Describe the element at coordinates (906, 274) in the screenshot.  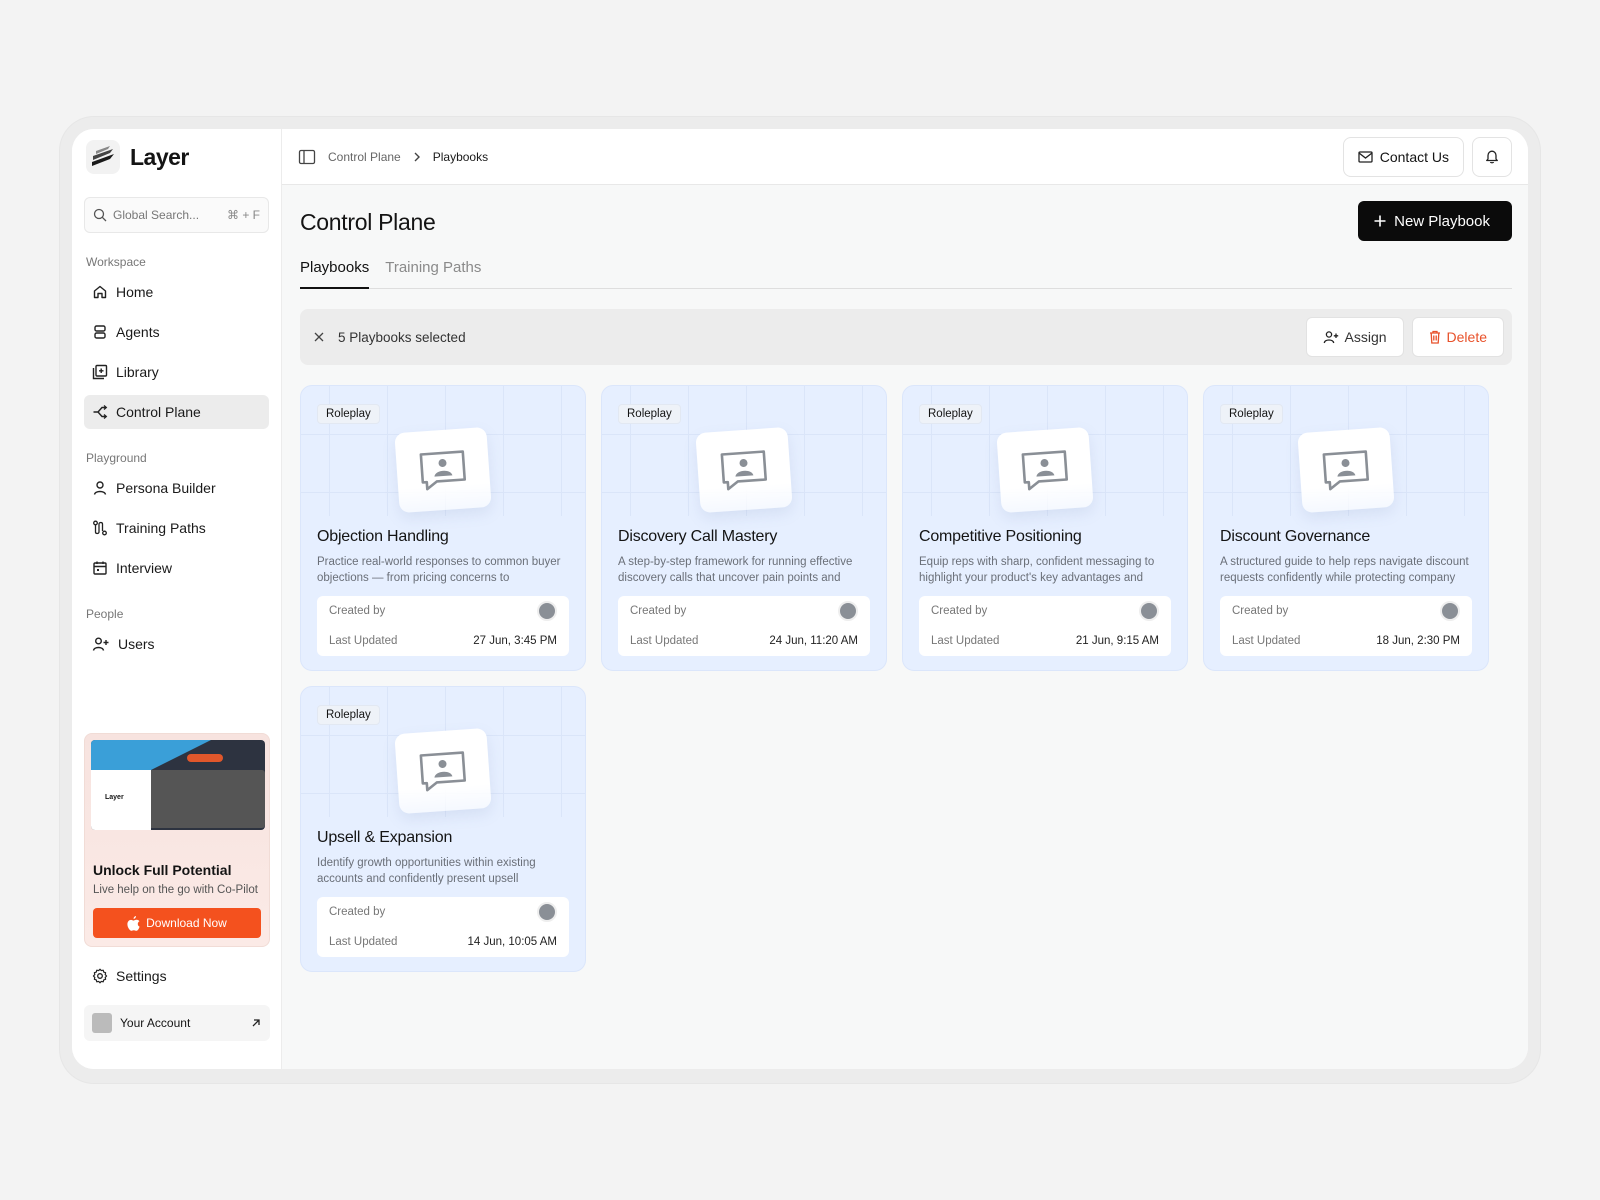
I see `tab-bar: Playbooks Training Paths` at that location.